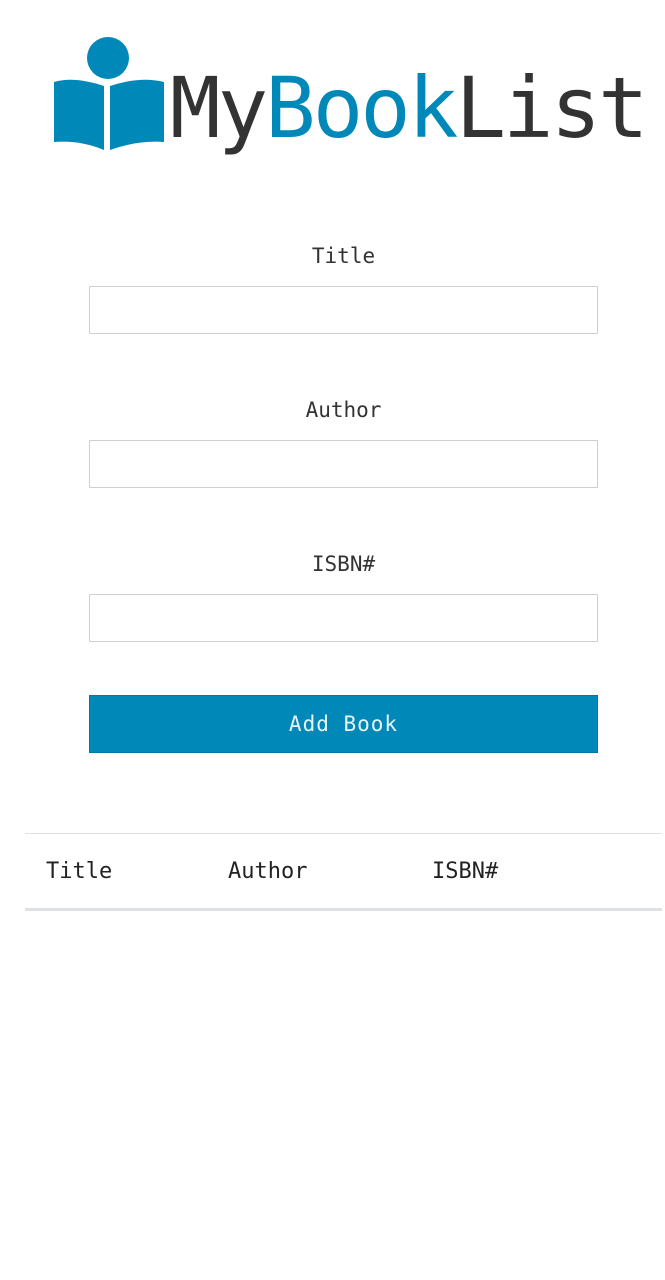 The width and height of the screenshot is (665, 1280). Describe the element at coordinates (343, 564) in the screenshot. I see `isbn-label: ISBN#` at that location.